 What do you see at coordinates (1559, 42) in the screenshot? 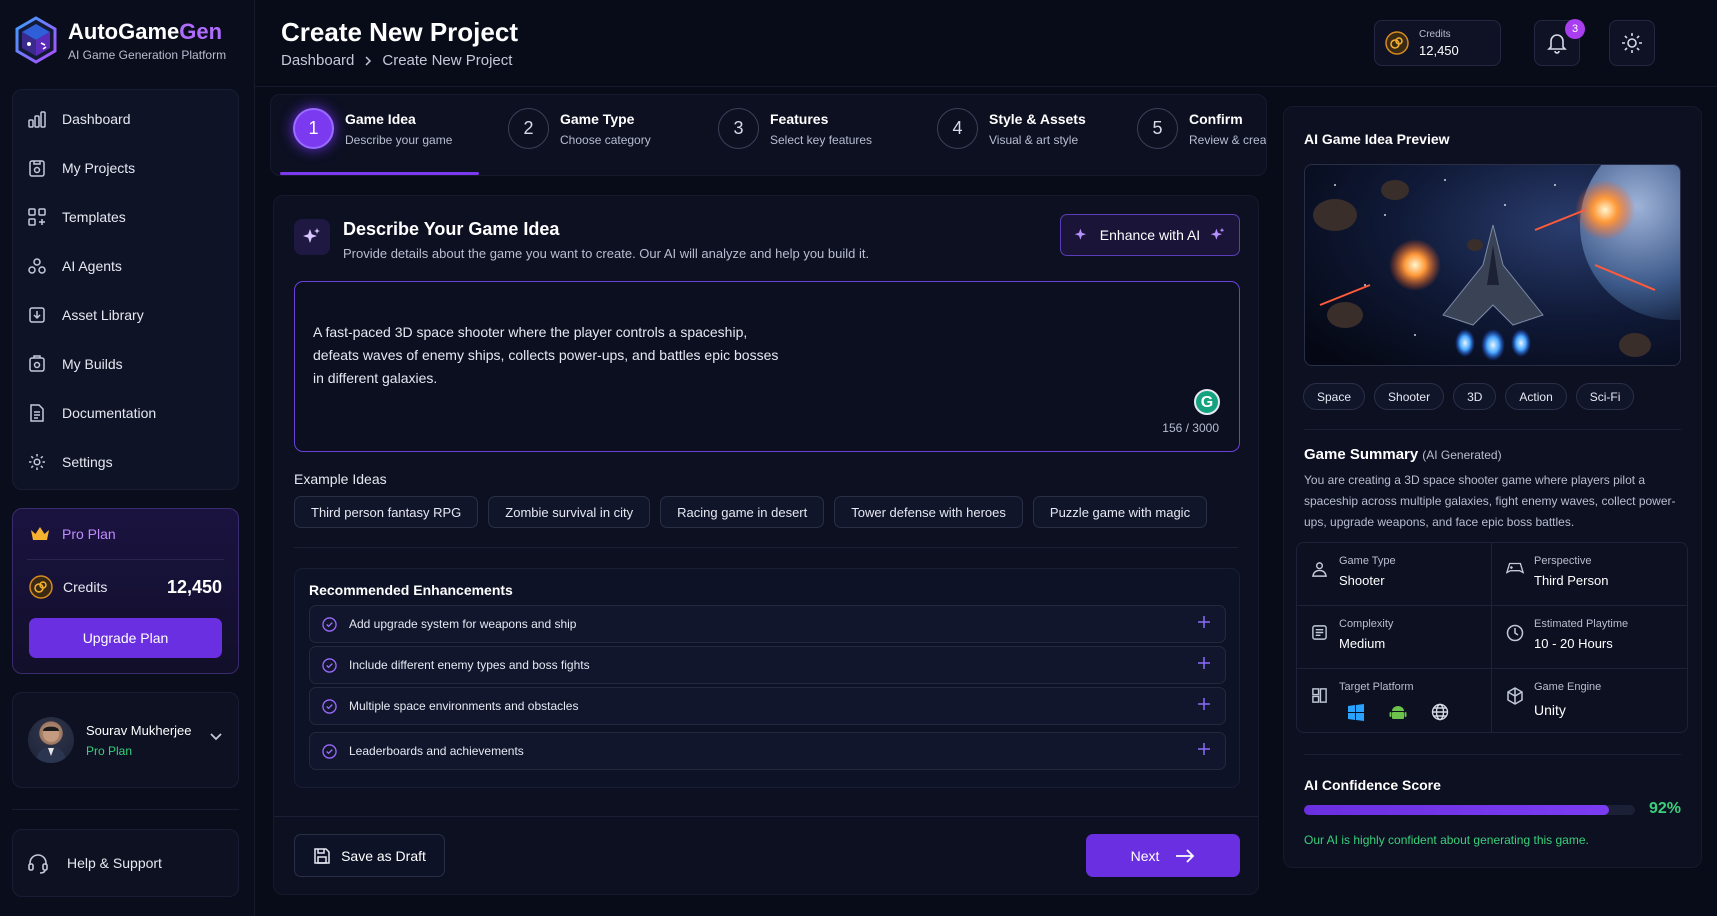
I see `notifications-button: 3` at bounding box center [1559, 42].